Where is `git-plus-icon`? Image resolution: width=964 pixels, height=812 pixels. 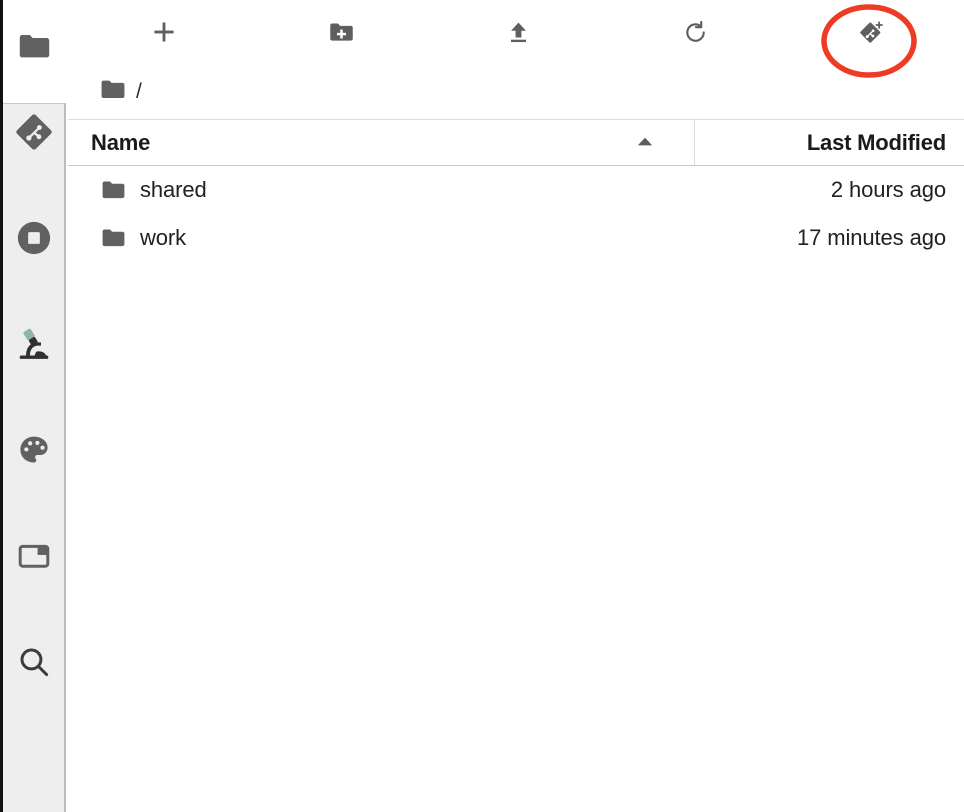 git-plus-icon is located at coordinates (872, 32).